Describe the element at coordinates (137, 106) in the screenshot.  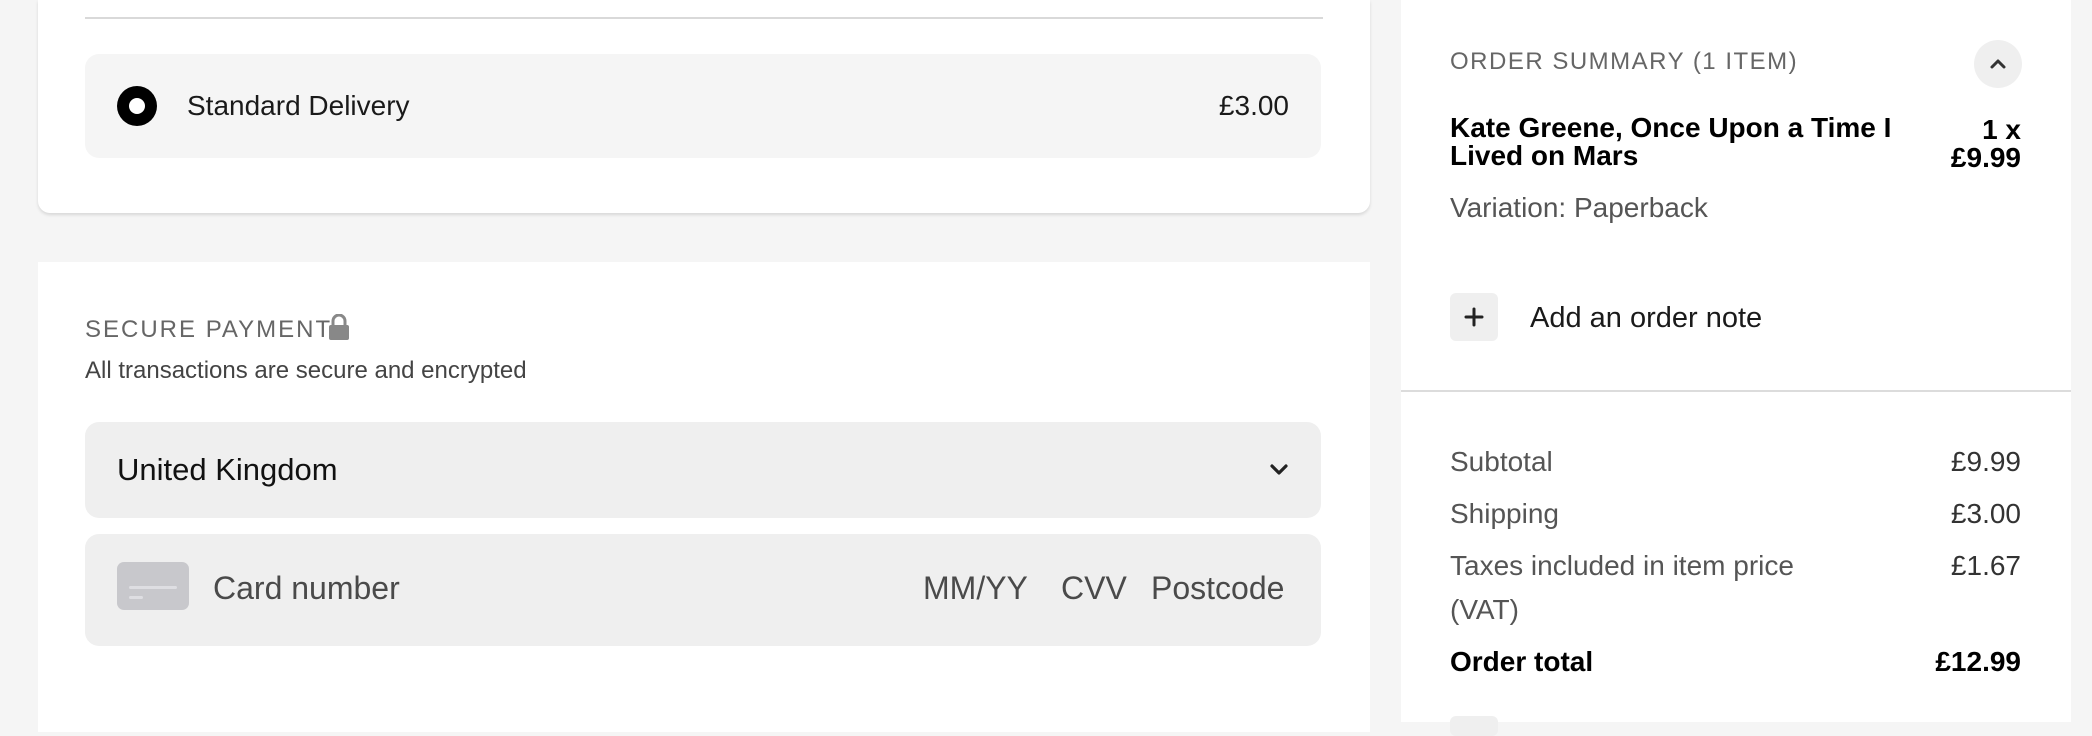
I see `radio-selected-icon` at that location.